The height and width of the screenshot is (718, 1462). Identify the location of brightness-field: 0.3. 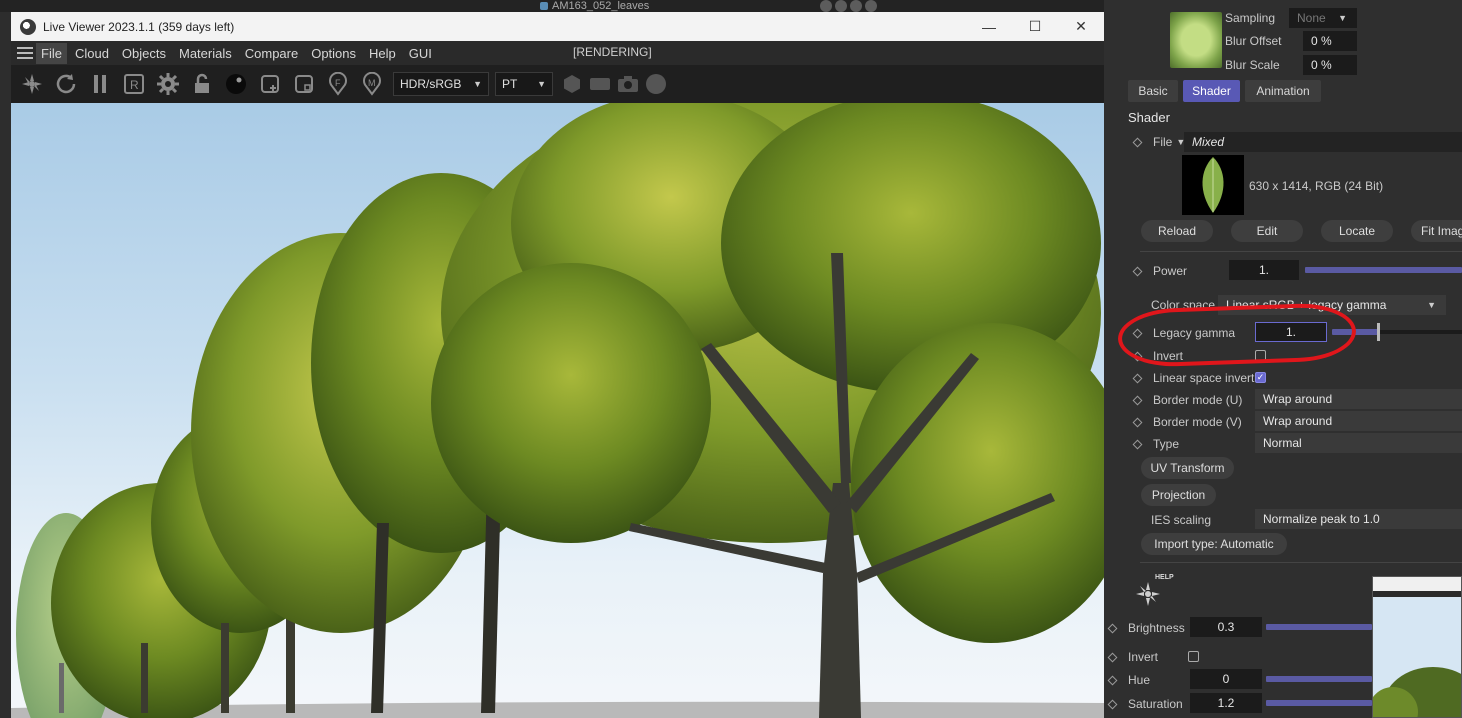
(1226, 627).